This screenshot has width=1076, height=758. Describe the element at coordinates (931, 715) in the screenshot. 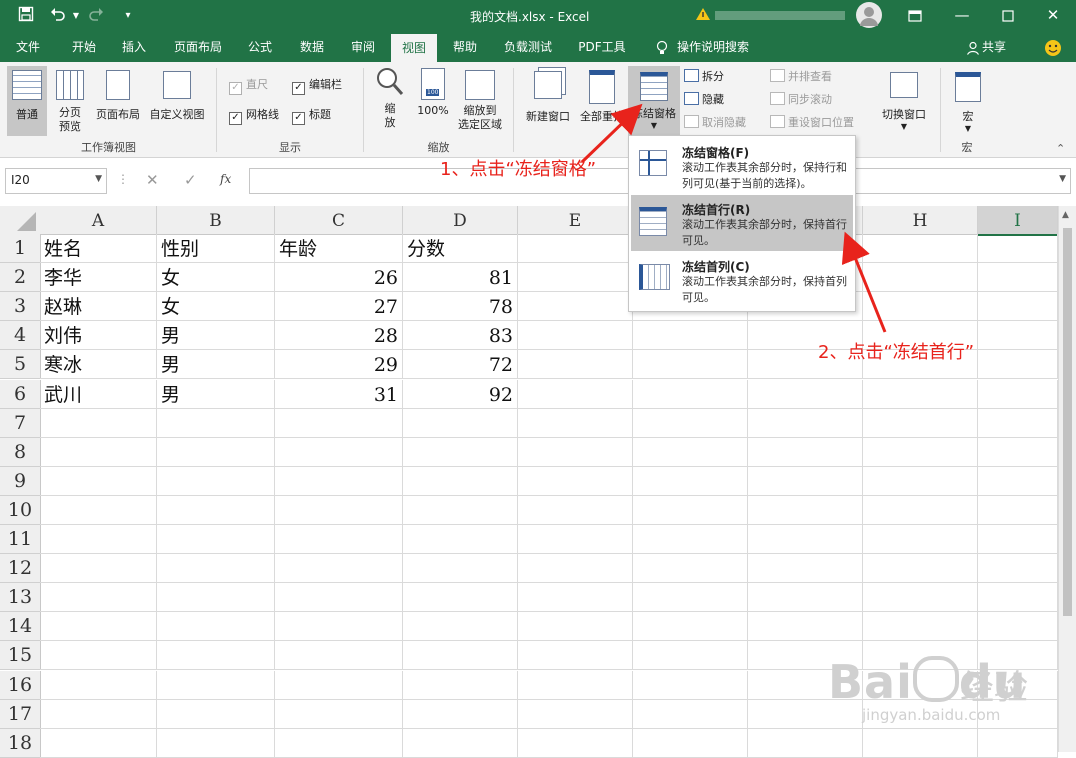

I see `watermark-url: jingyan.baidu.com` at that location.